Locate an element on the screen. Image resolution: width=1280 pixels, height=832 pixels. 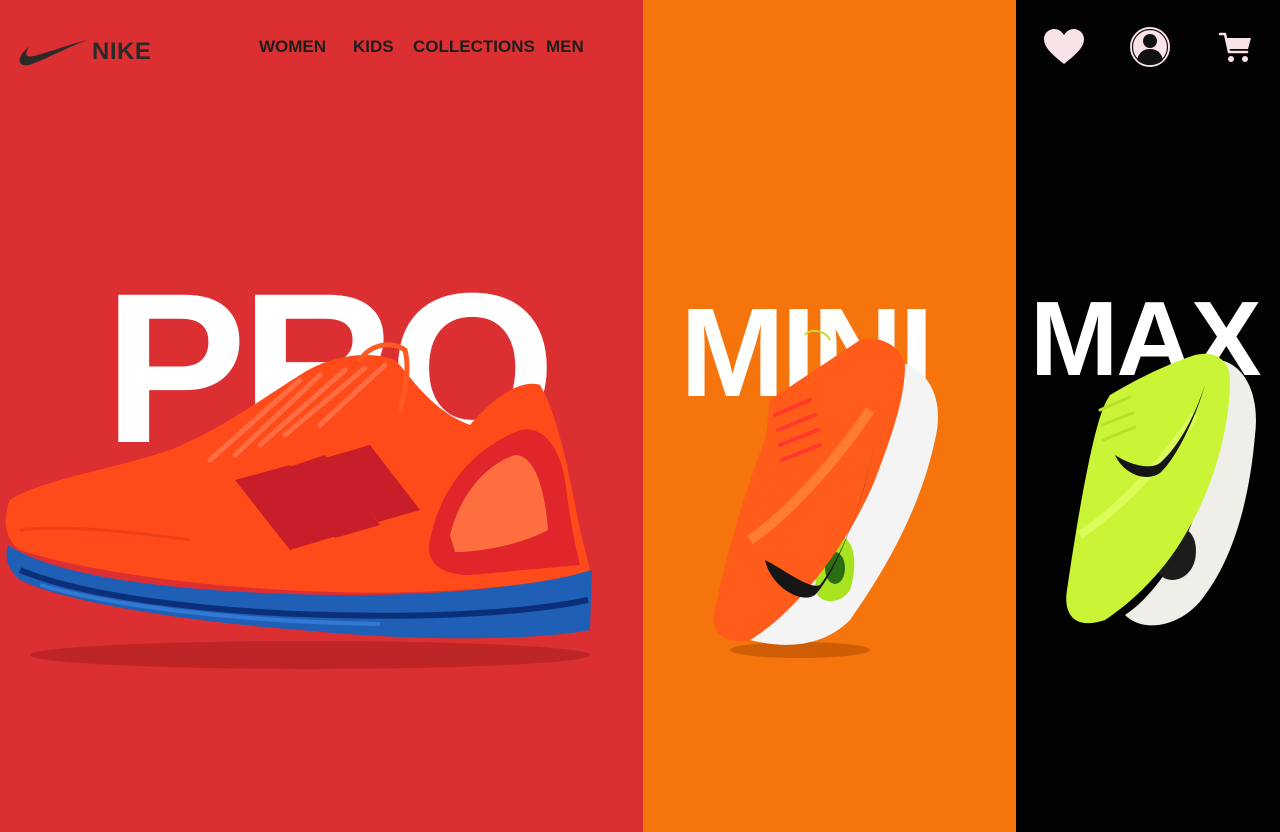
nav-collections: COLLECTIONS is located at coordinates (474, 47).